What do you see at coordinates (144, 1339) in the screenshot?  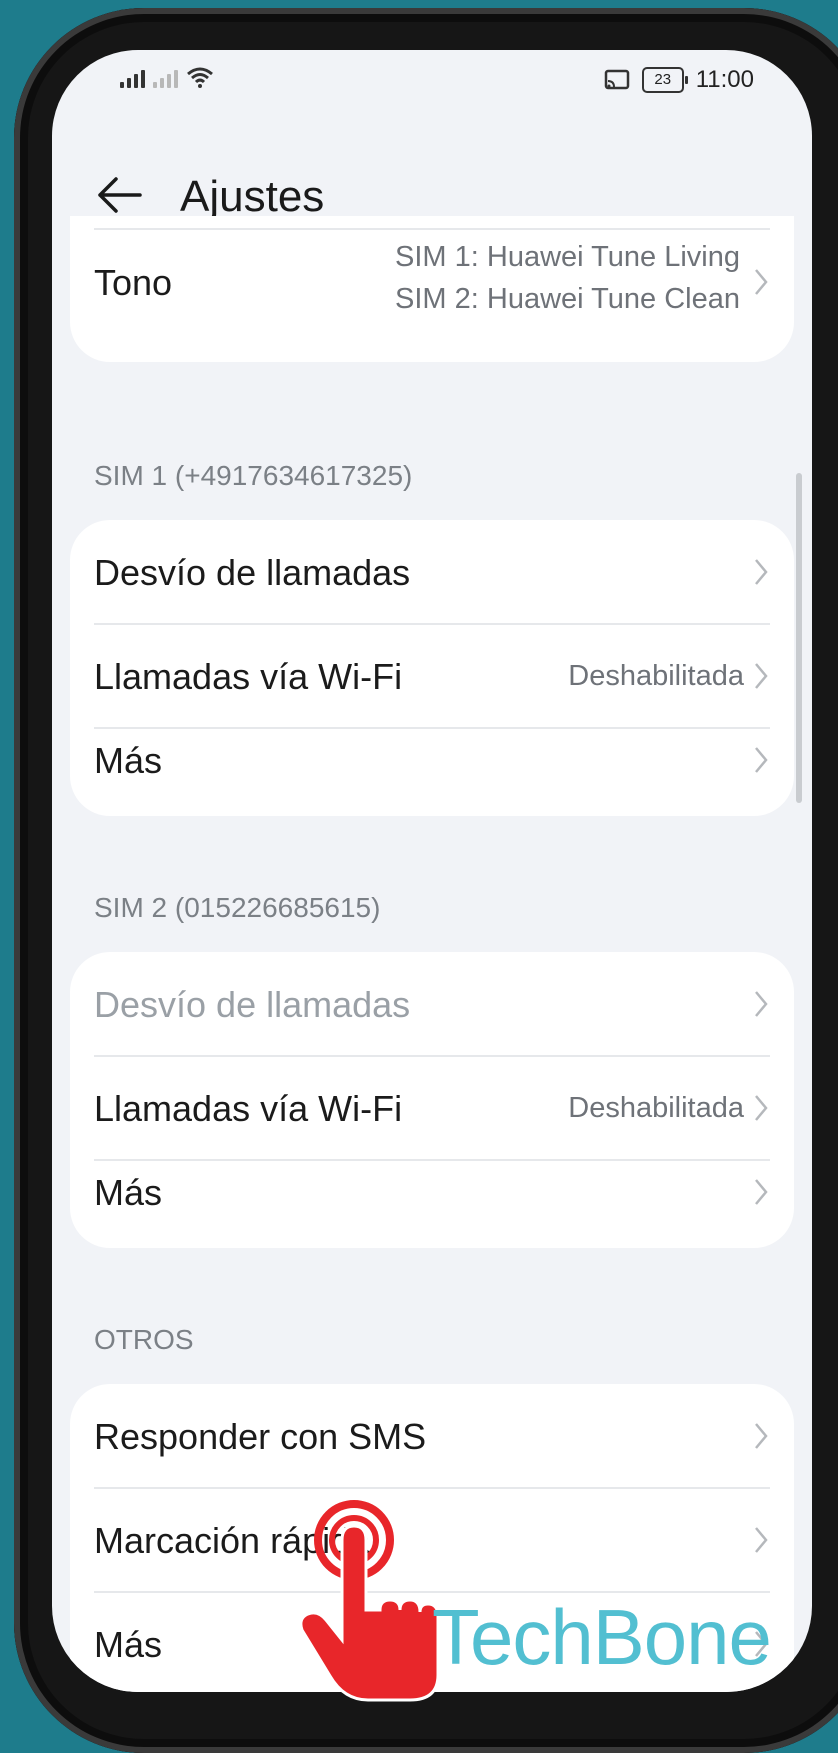 I see `others-section-title: OTROS` at bounding box center [144, 1339].